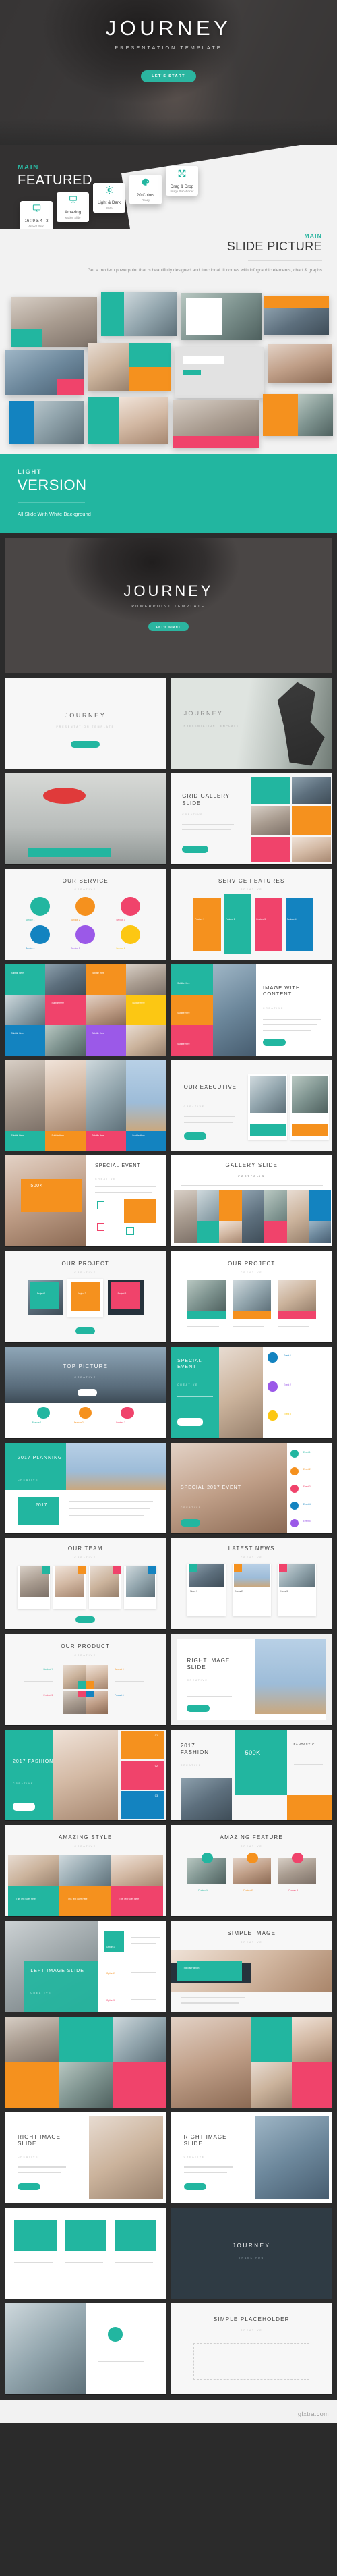 This screenshot has height=2576, width=337. Describe the element at coordinates (168, 626) in the screenshot. I see `big-photo-button: LET'S START` at that location.